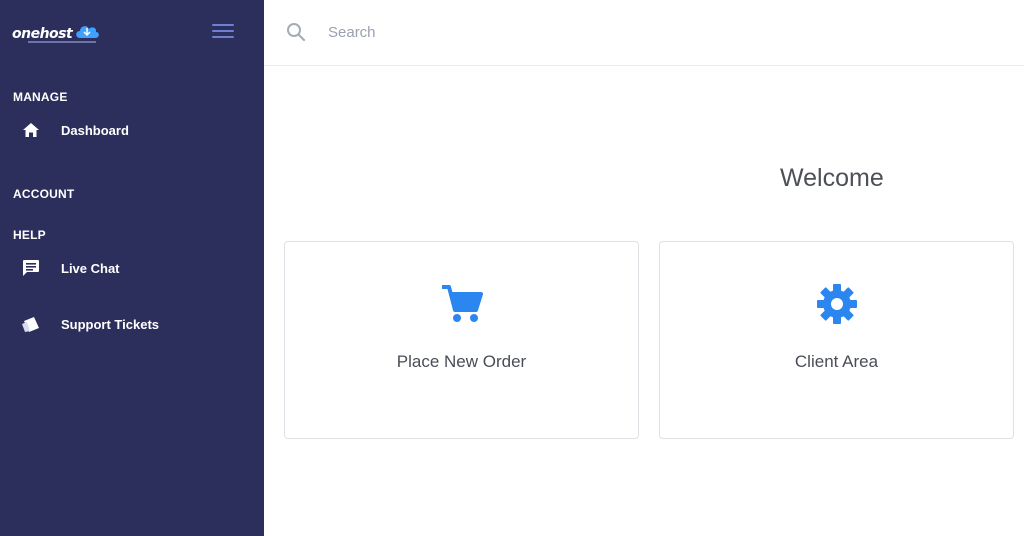 Image resolution: width=1024 pixels, height=536 pixels. What do you see at coordinates (31, 324) in the screenshot?
I see `ticket-icon` at bounding box center [31, 324].